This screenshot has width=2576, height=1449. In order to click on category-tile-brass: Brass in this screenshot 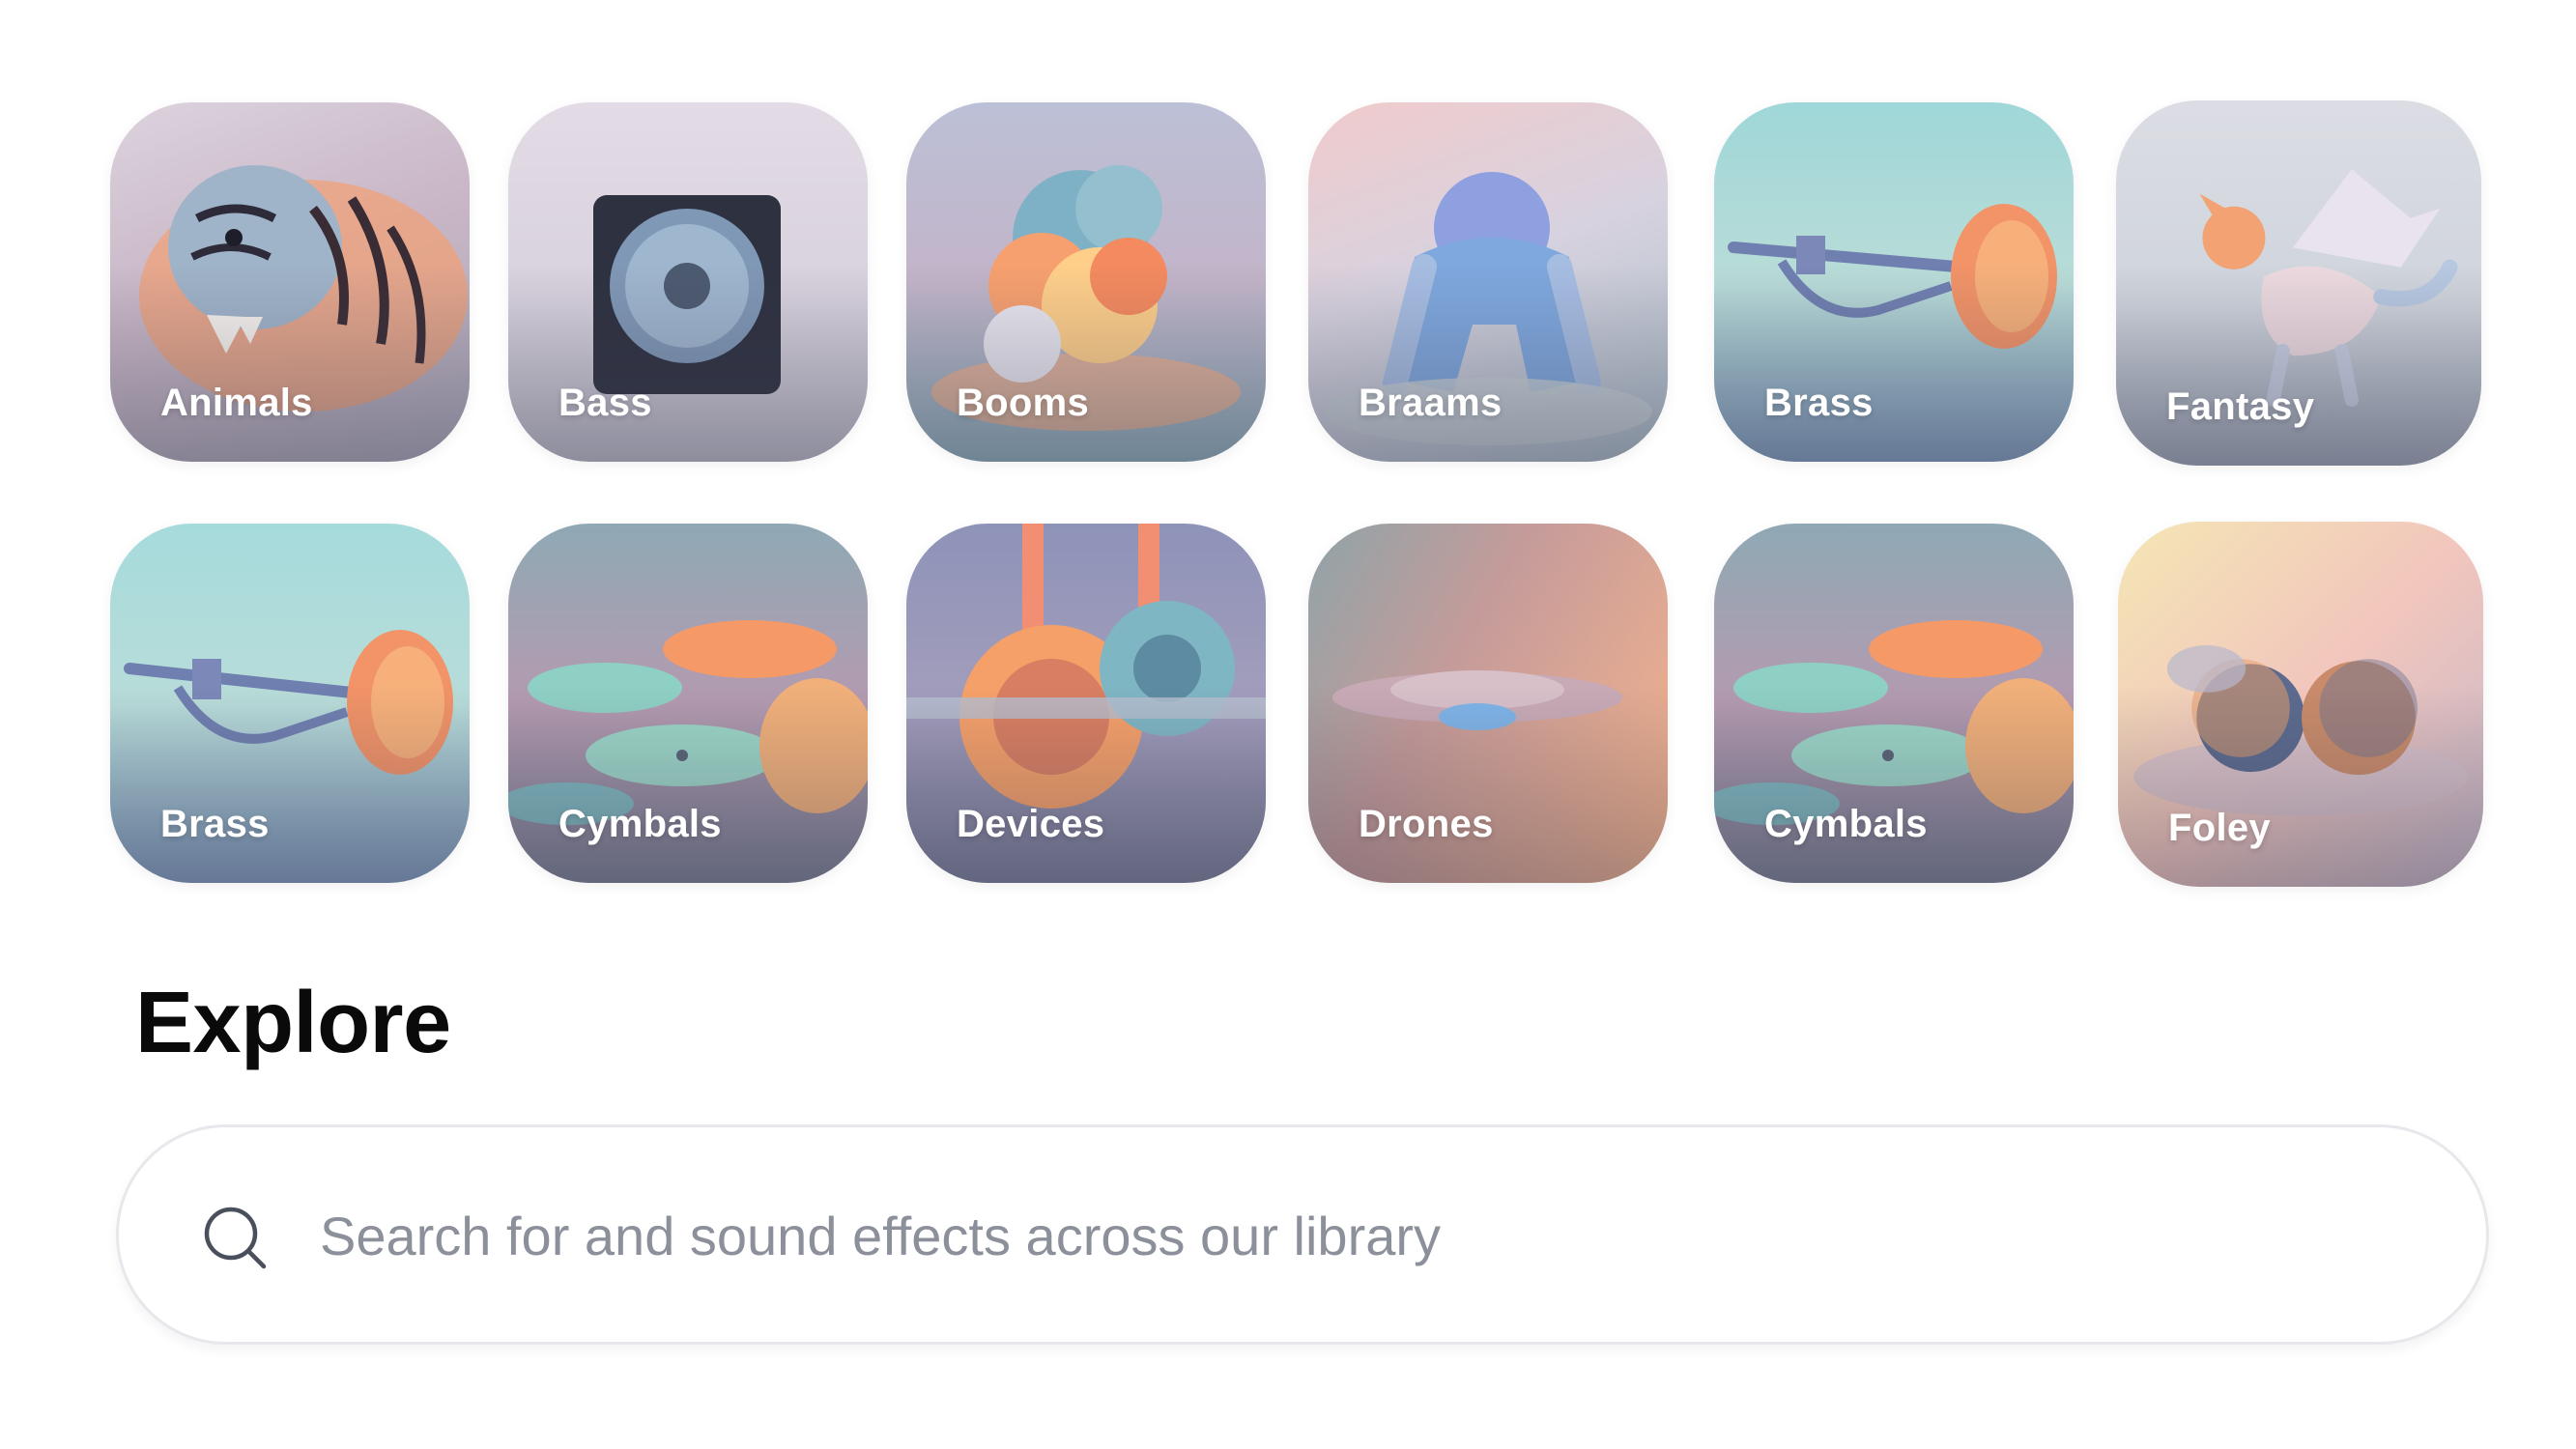, I will do `click(1894, 282)`.